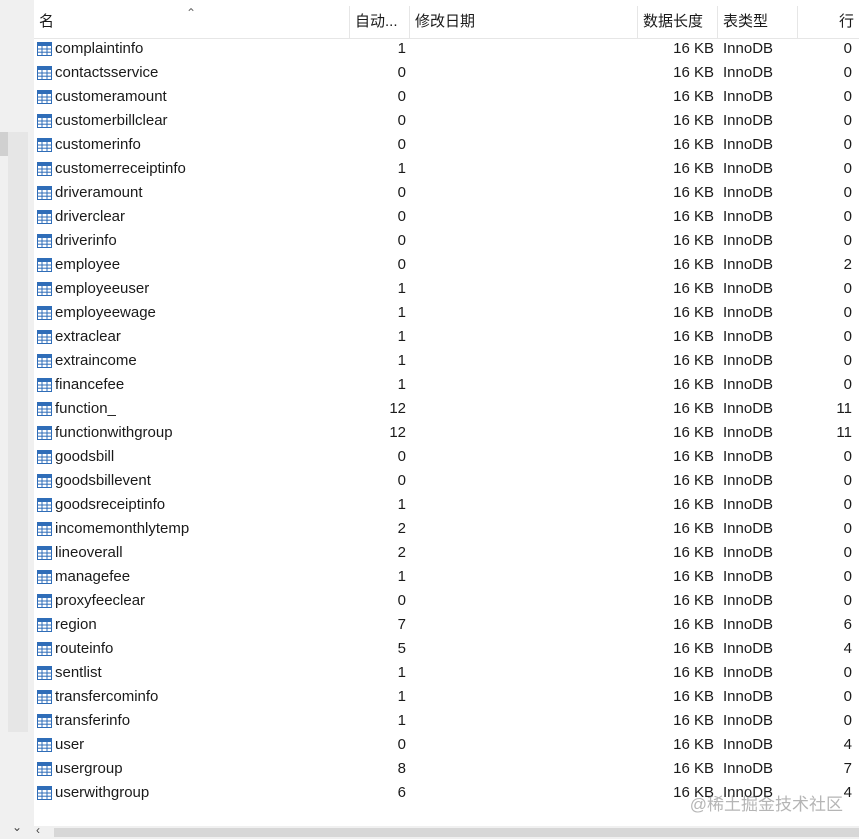 The height and width of the screenshot is (839, 859). I want to click on table-row: region 7 16 KB InnoDB 6, so click(446, 625).